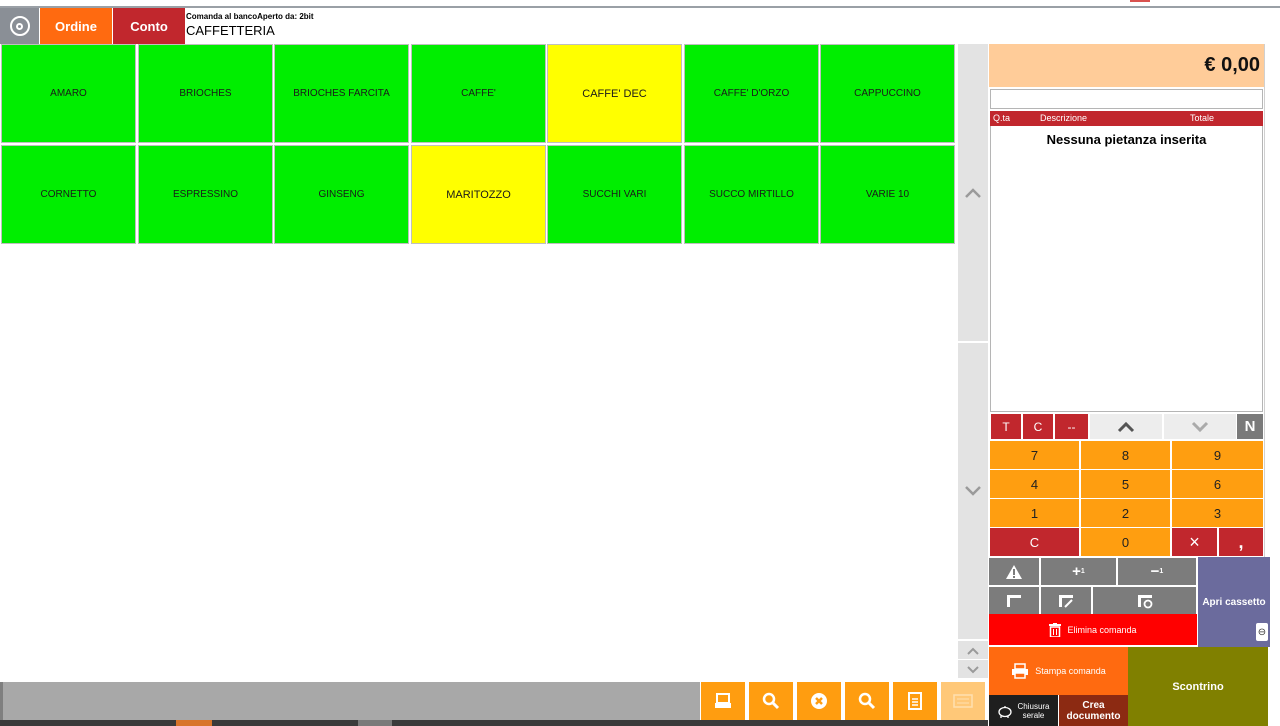 This screenshot has height=726, width=1280. I want to click on product-tile-succo-mirtillo: SUCCO MIRTILLO, so click(751, 194).